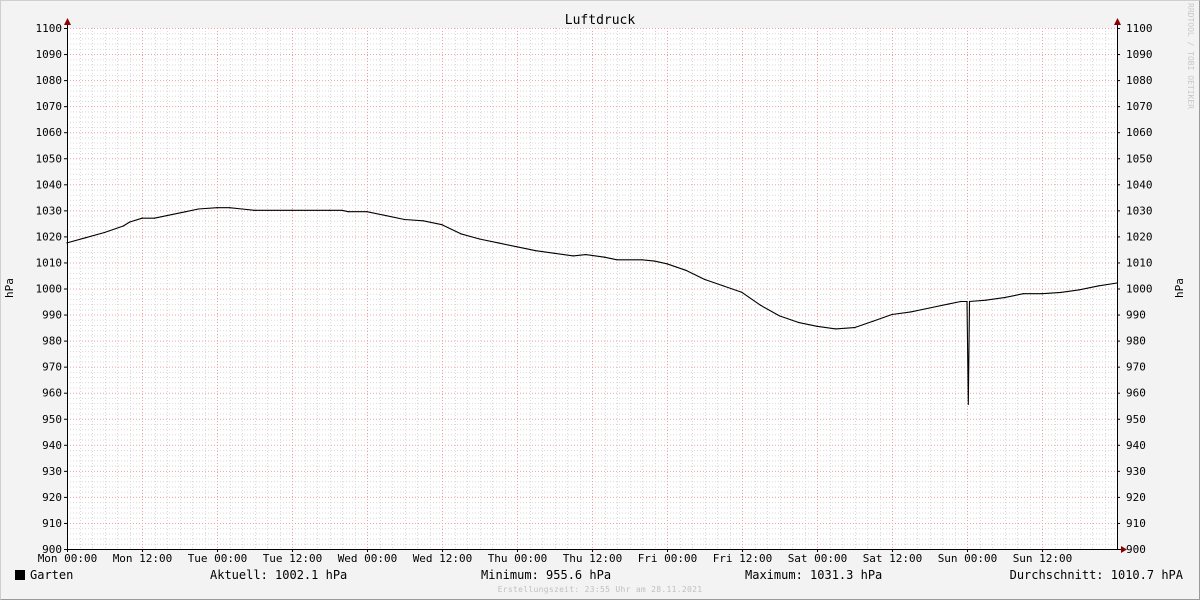 The width and height of the screenshot is (1200, 600). Describe the element at coordinates (218, 558) in the screenshot. I see `x-tick-label: Tue 00:00` at that location.